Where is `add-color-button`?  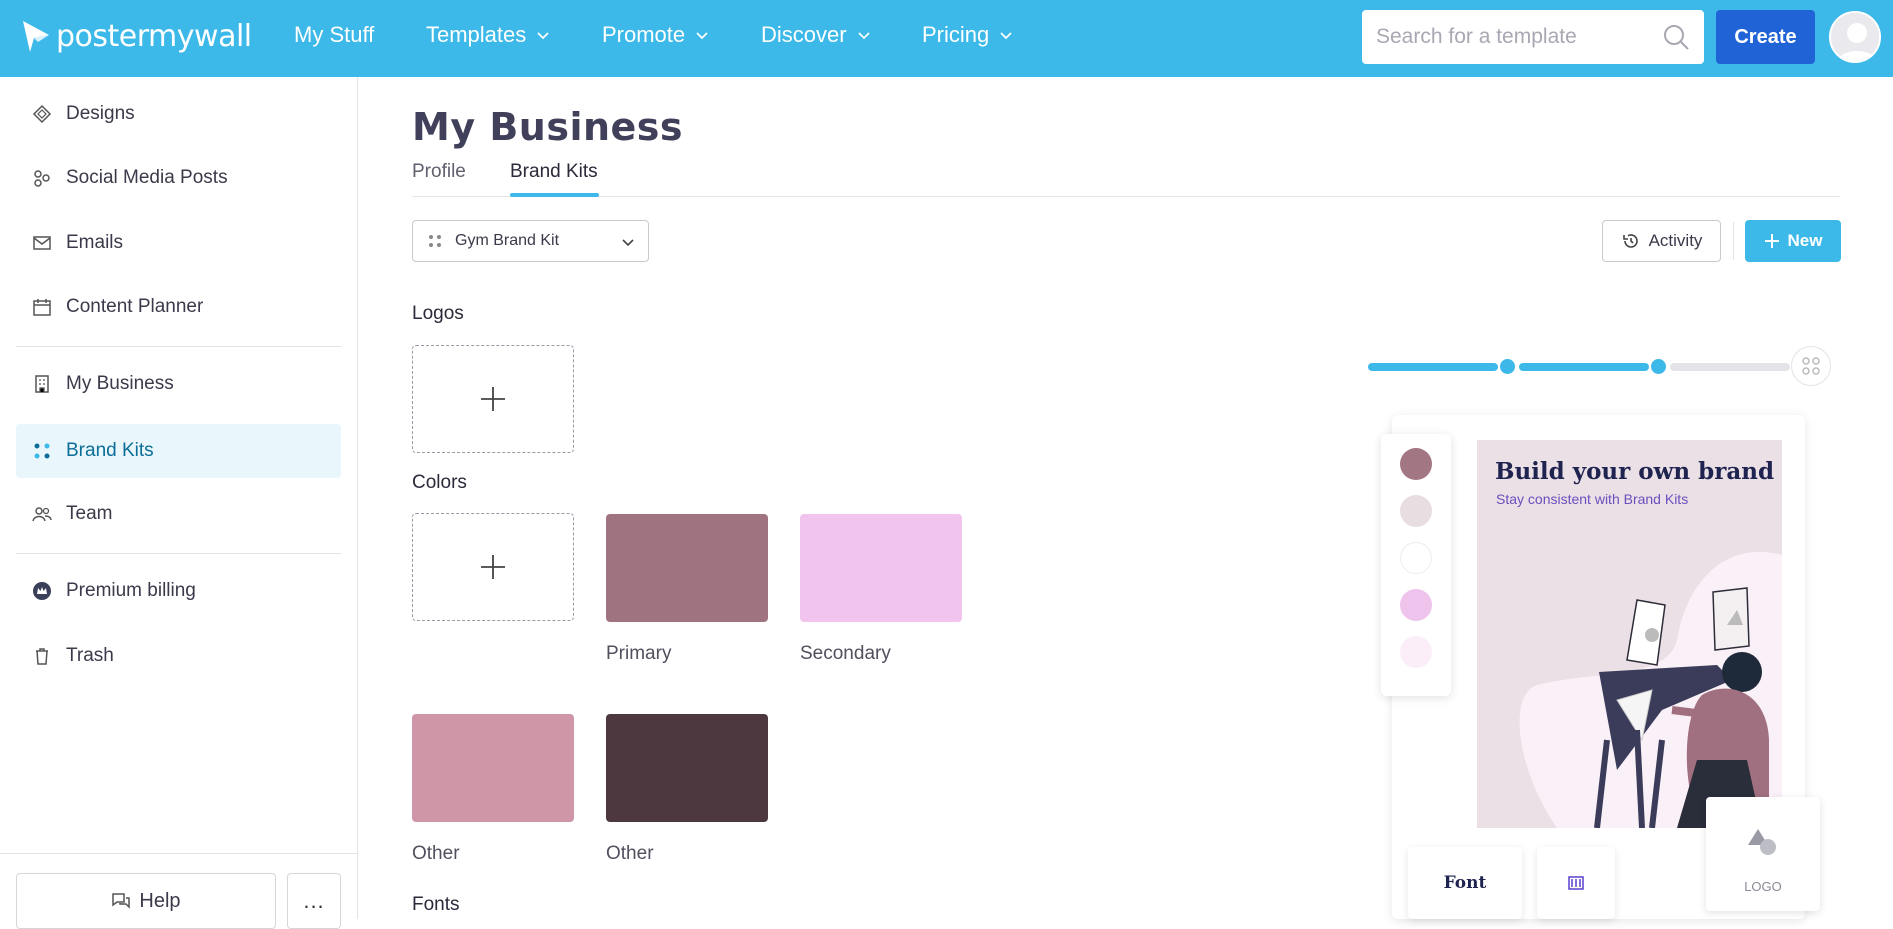 add-color-button is located at coordinates (493, 567).